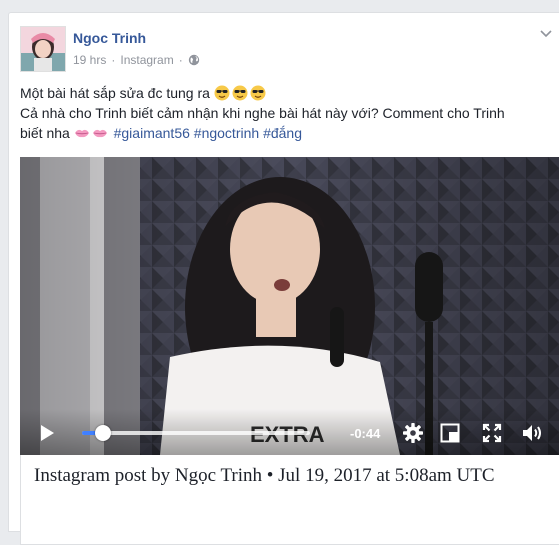 This screenshot has width=559, height=545. Describe the element at coordinates (226, 133) in the screenshot. I see `hashtag-link: #ngoctrinh` at that location.